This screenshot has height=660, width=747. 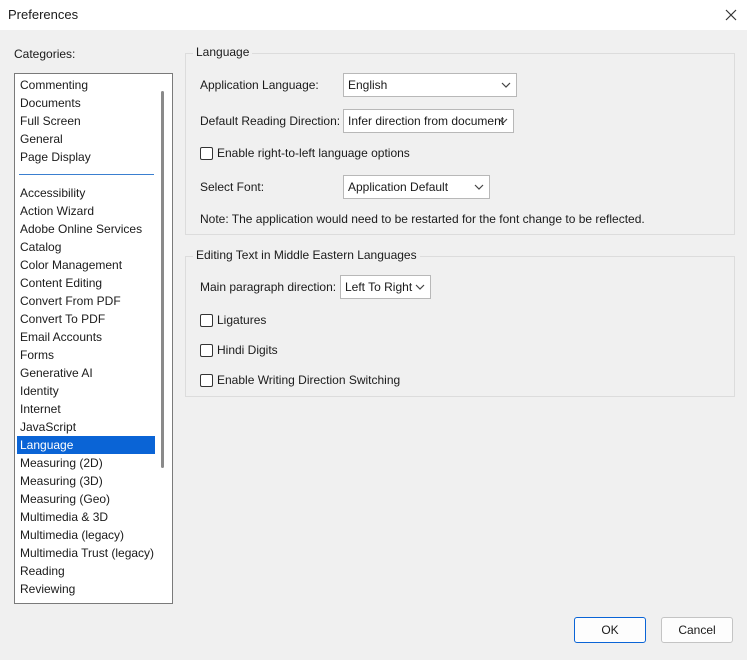 I want to click on close-icon, so click(x=731, y=15).